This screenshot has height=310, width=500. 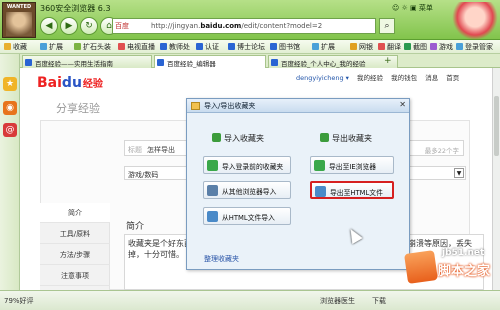 I want to click on app-title: 360安全浏览器 6.3, so click(x=75, y=8).